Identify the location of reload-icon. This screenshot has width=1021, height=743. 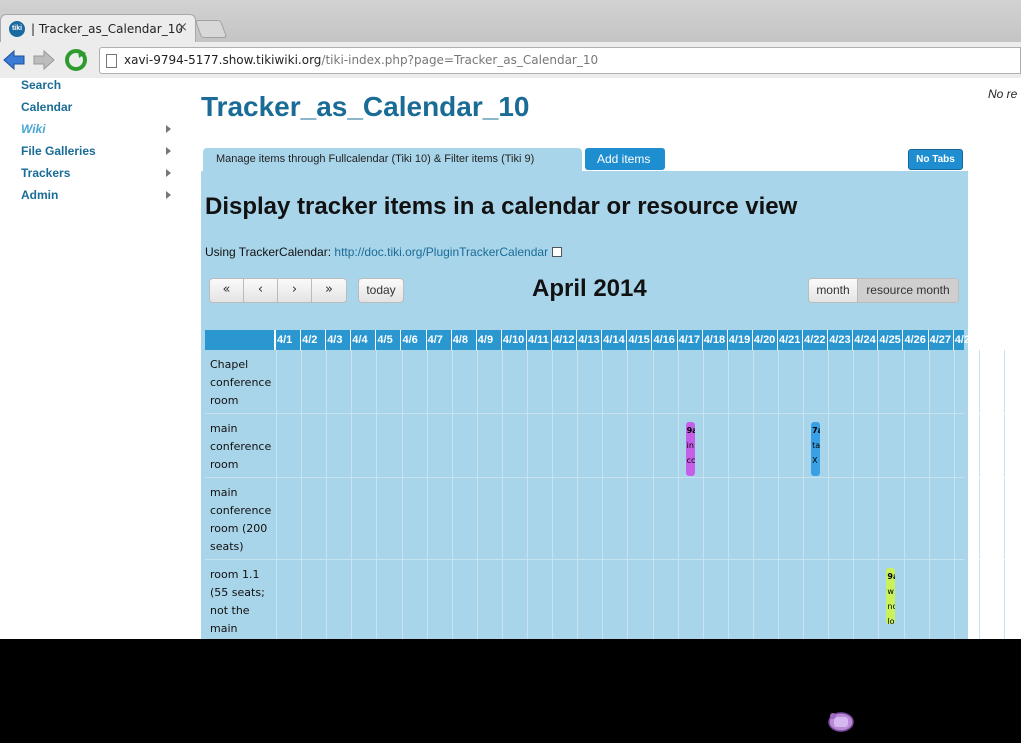
(76, 60).